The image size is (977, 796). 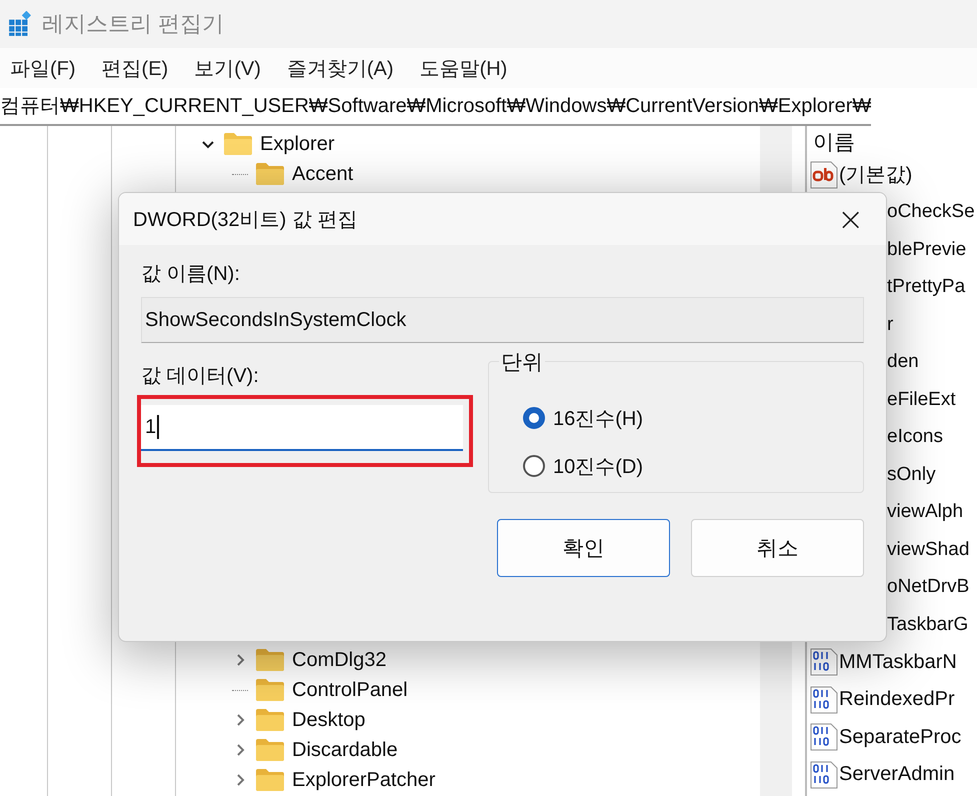 What do you see at coordinates (911, 475) in the screenshot?
I see `value-name: sOnly` at bounding box center [911, 475].